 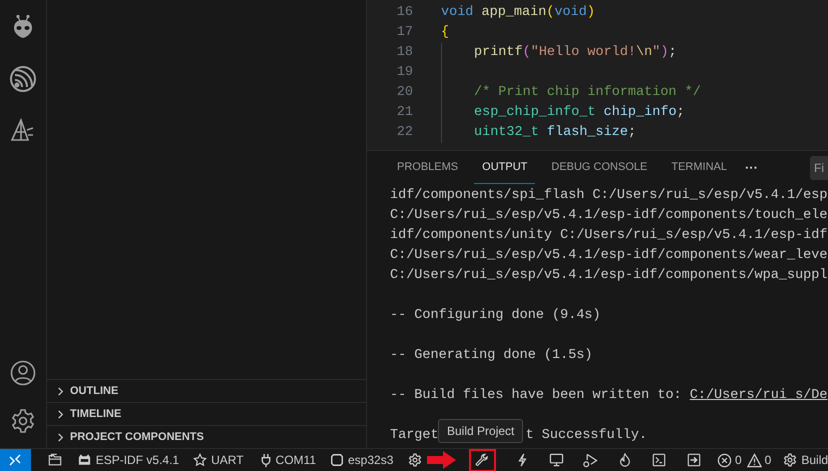 What do you see at coordinates (518, 13) in the screenshot?
I see `code-line: void app_main(void)` at bounding box center [518, 13].